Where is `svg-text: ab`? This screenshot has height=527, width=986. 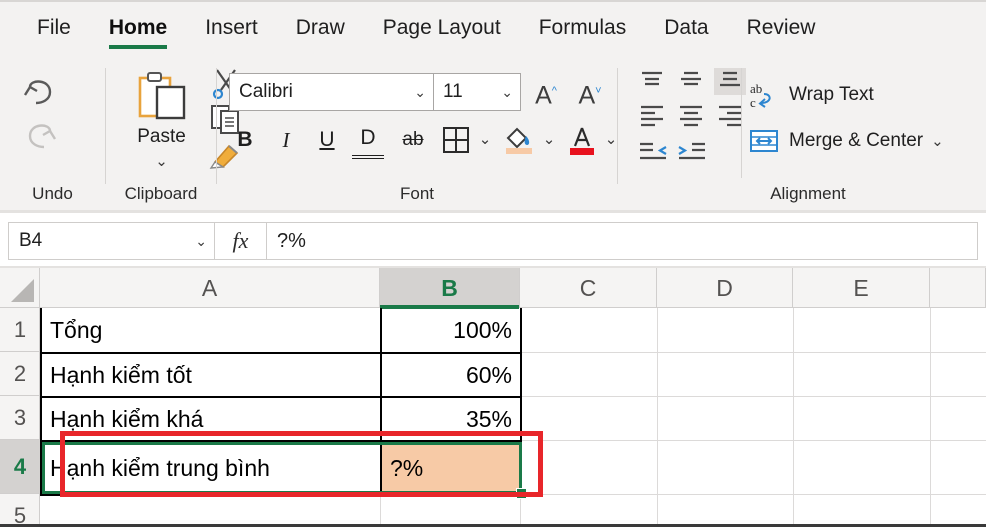 svg-text: ab is located at coordinates (756, 88).